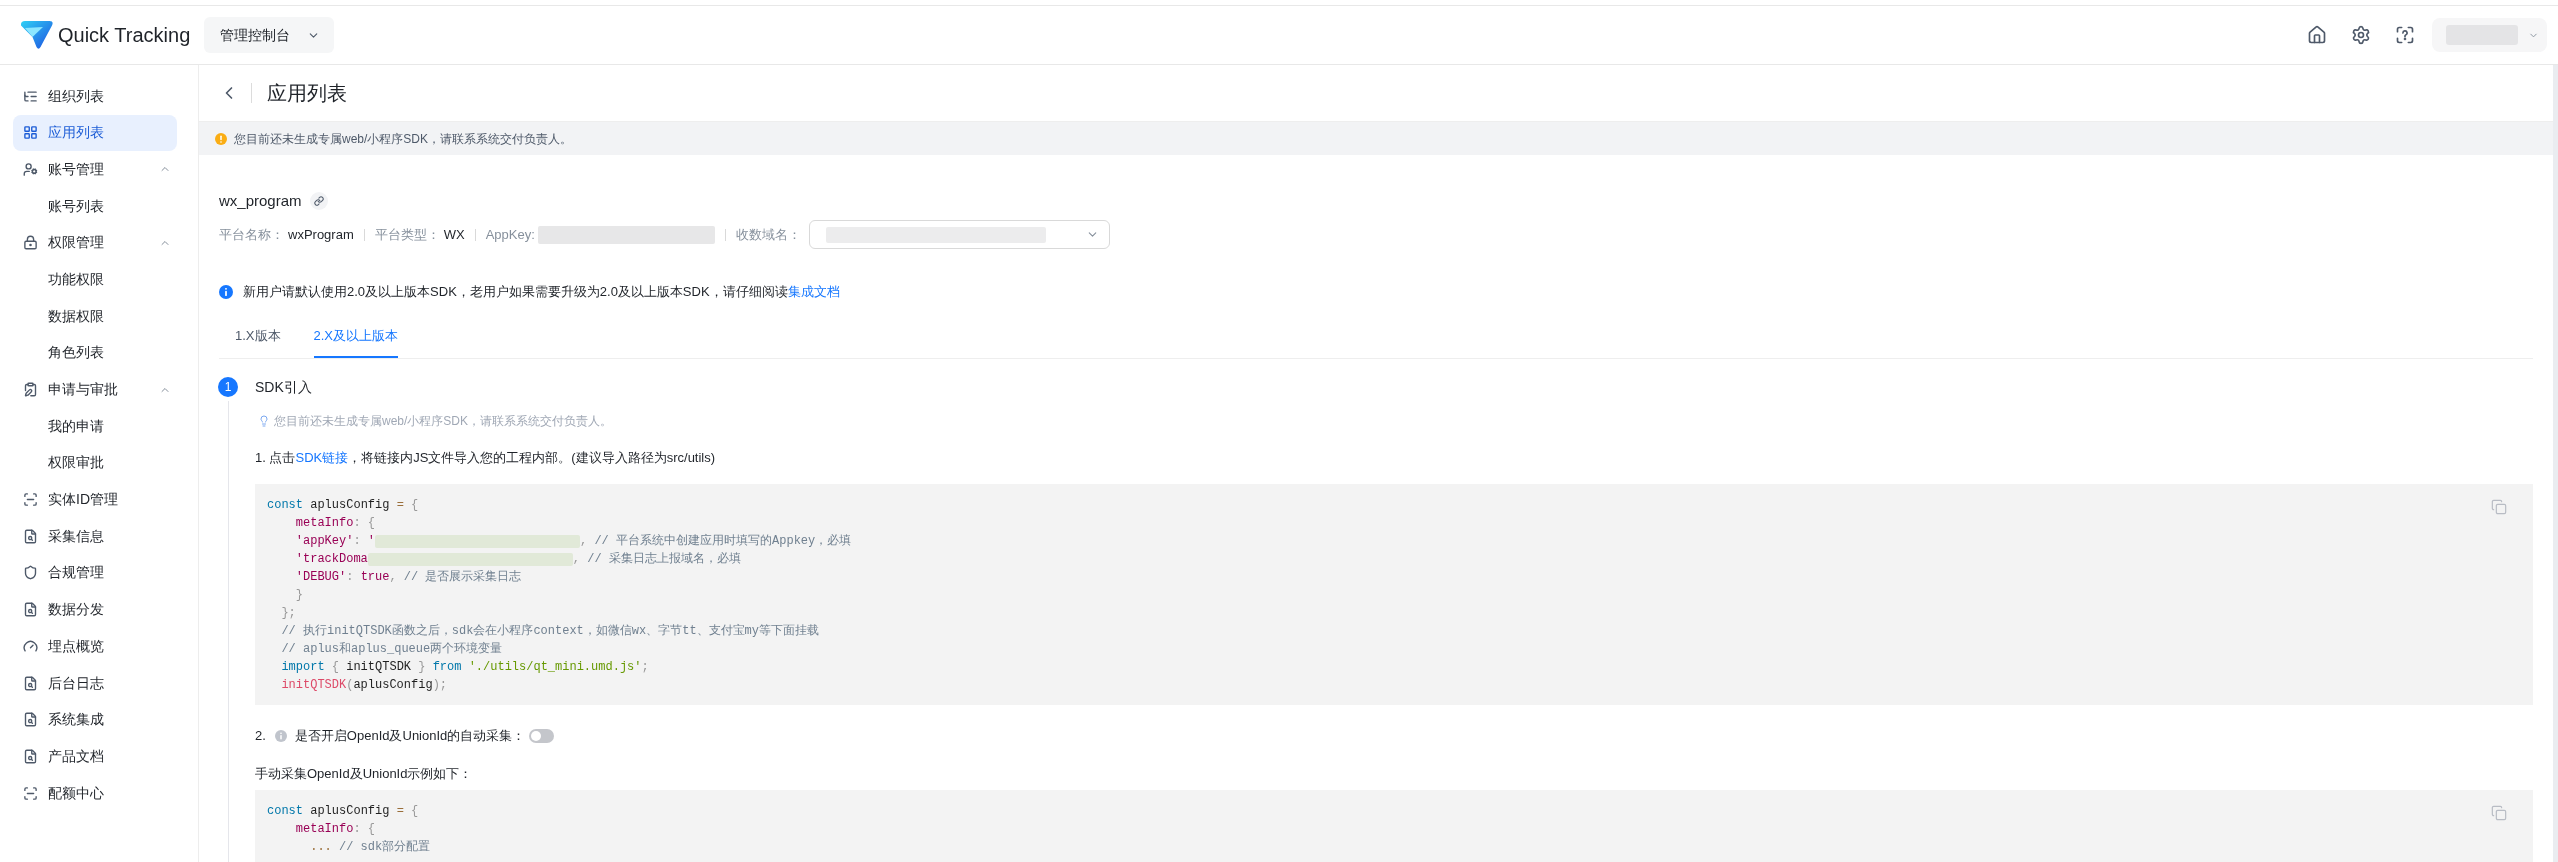 The height and width of the screenshot is (862, 2558). What do you see at coordinates (95, 426) in the screenshot?
I see `sidebar-subitem: 我的申请` at bounding box center [95, 426].